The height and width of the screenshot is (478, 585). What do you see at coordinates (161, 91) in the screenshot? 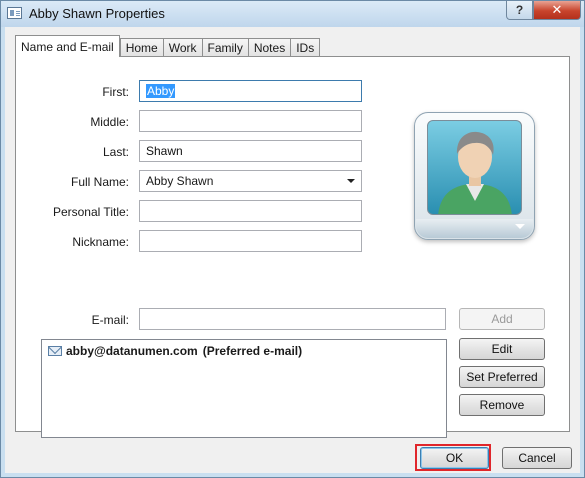
I see `first-name-value: Abby` at bounding box center [161, 91].